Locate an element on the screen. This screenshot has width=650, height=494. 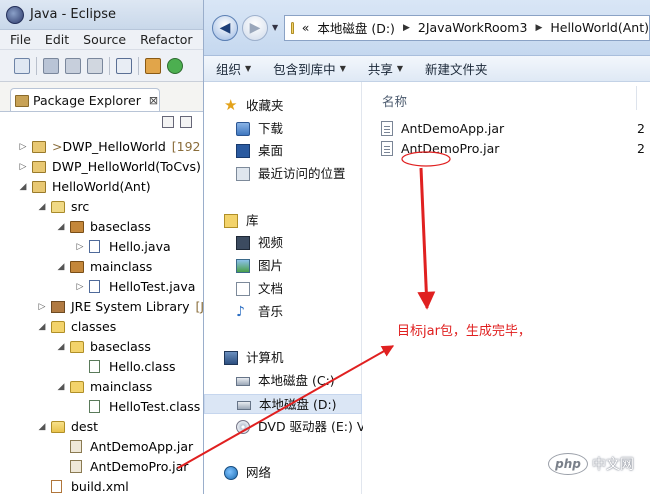
tree-node: ▷ Hello.java is located at coordinates (102, 247).